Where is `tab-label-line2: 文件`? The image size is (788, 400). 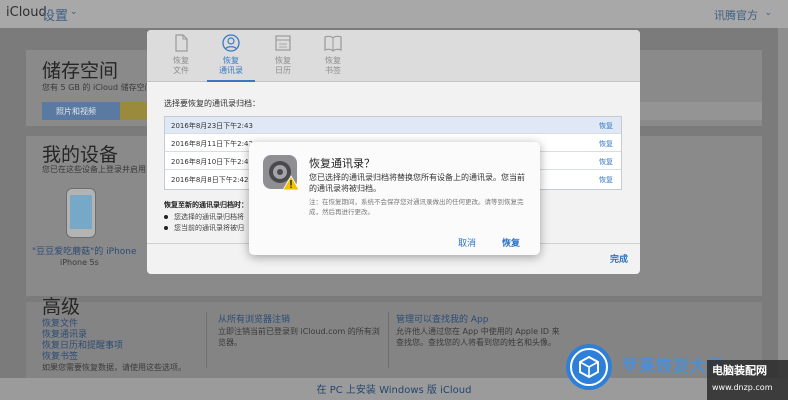 tab-label-line2: 文件 is located at coordinates (181, 70).